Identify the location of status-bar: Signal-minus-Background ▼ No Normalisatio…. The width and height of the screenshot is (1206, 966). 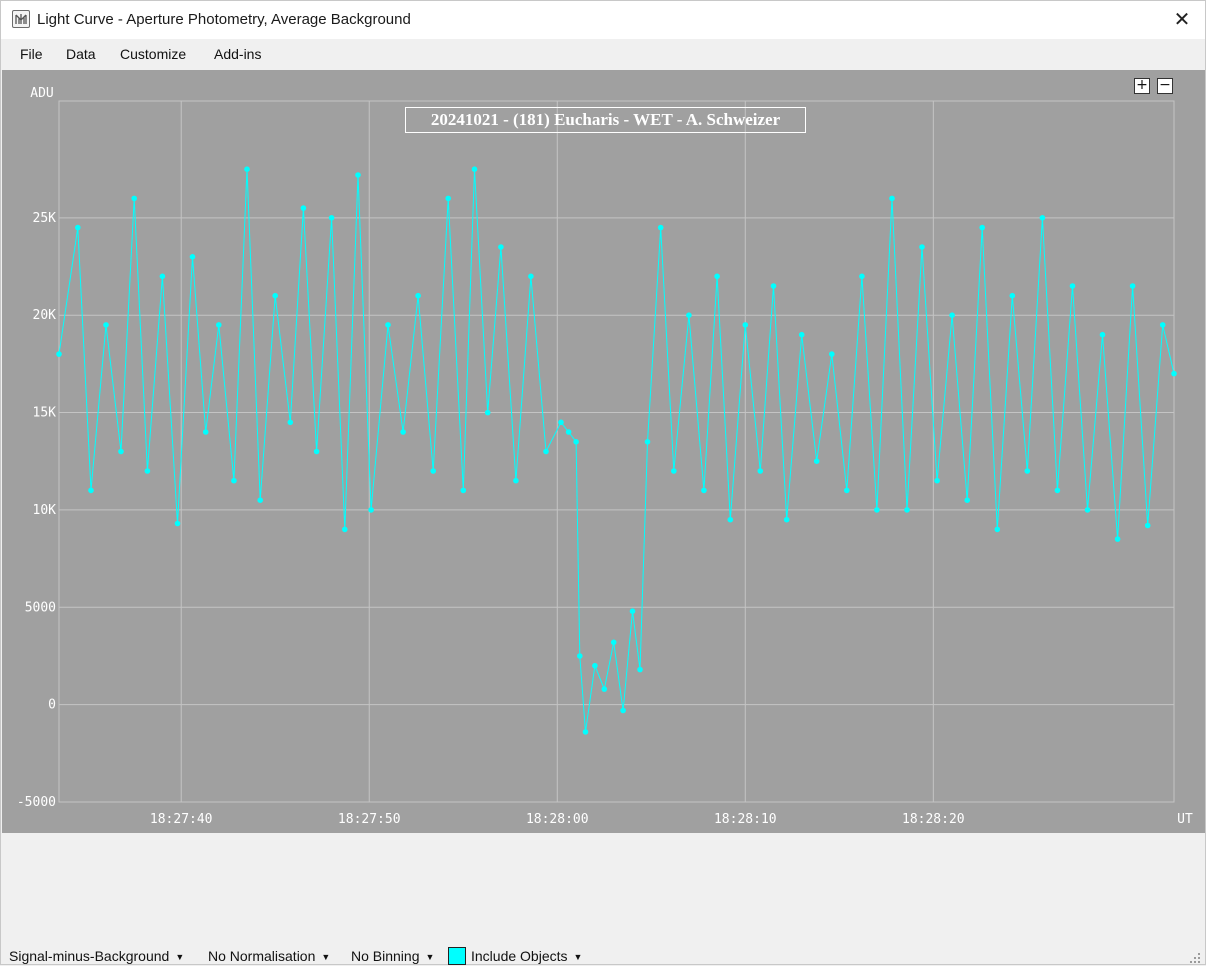
(603, 955).